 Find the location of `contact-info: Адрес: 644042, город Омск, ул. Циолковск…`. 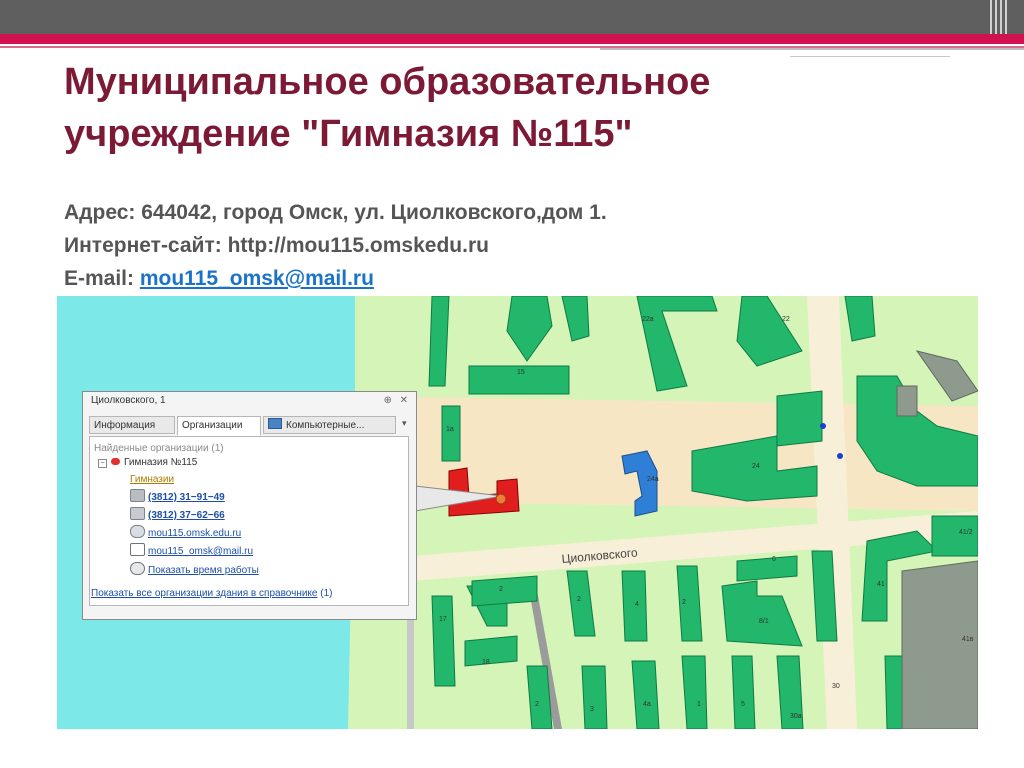

contact-info: Адрес: 644042, город Омск, ул. Циолковск… is located at coordinates (335, 245).